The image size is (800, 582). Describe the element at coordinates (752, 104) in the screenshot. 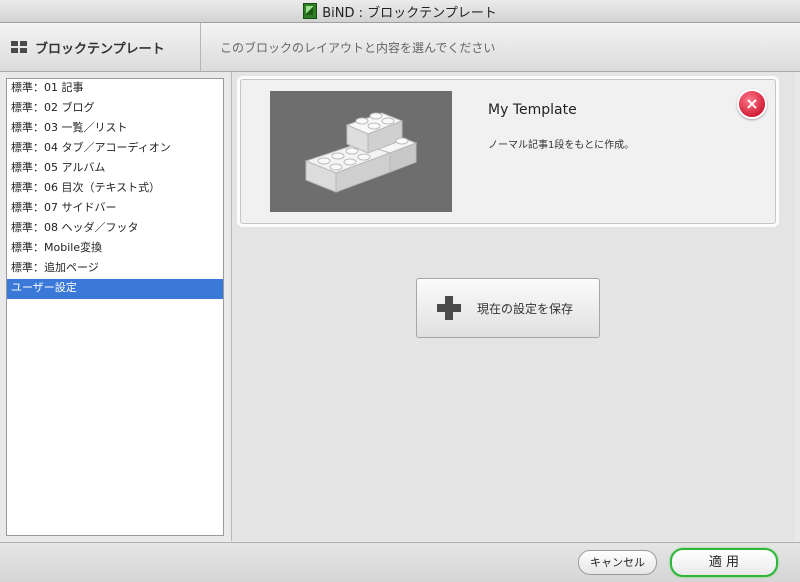

I see `close-icon: ×` at that location.